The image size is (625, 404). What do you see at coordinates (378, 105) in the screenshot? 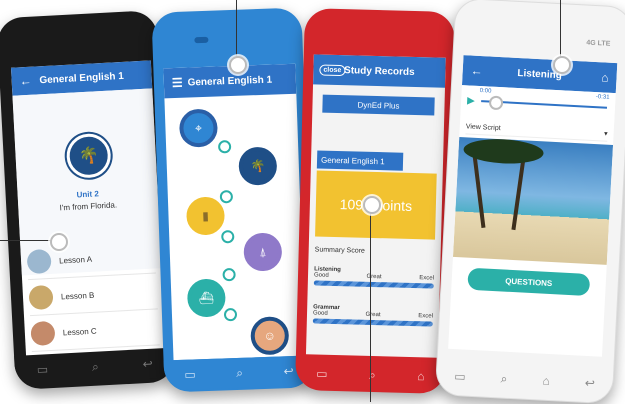
I see `product-button: DynEd Plus` at bounding box center [378, 105].